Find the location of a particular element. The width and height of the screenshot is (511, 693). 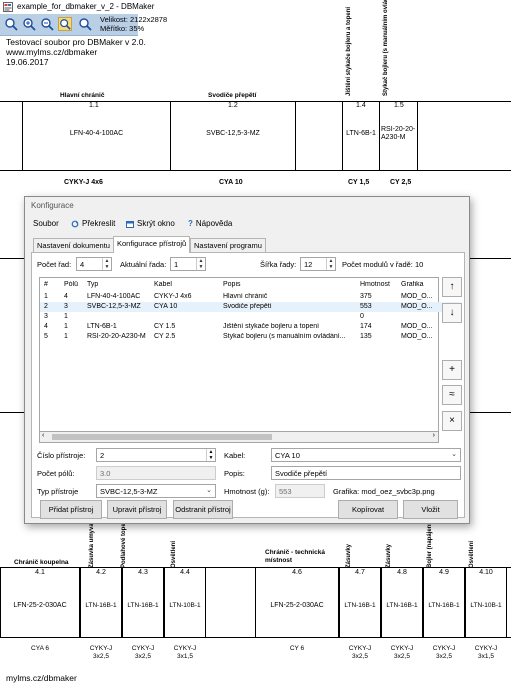

table-row: 3 1 0 is located at coordinates (250, 317).